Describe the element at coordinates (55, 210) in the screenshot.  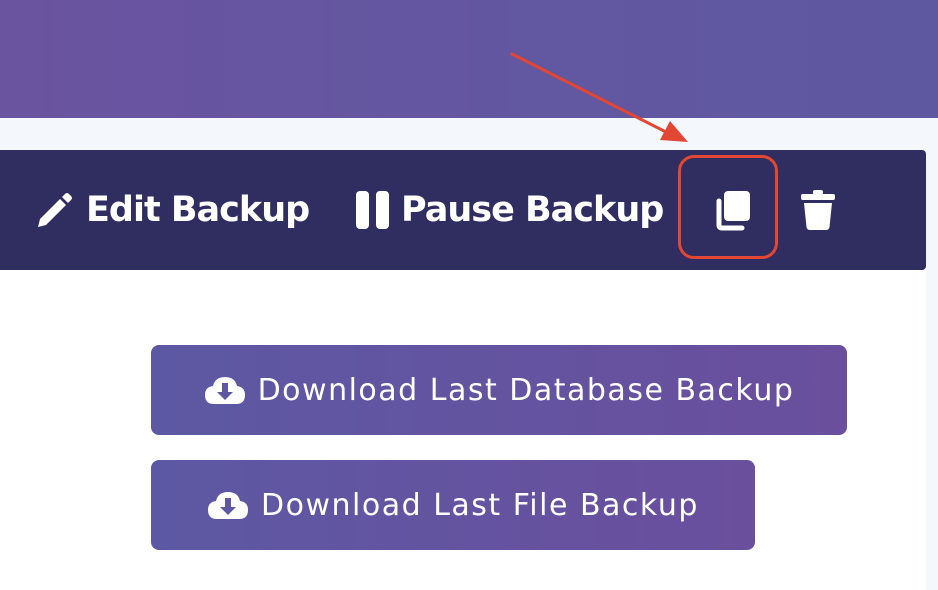
I see `pencil-icon` at that location.